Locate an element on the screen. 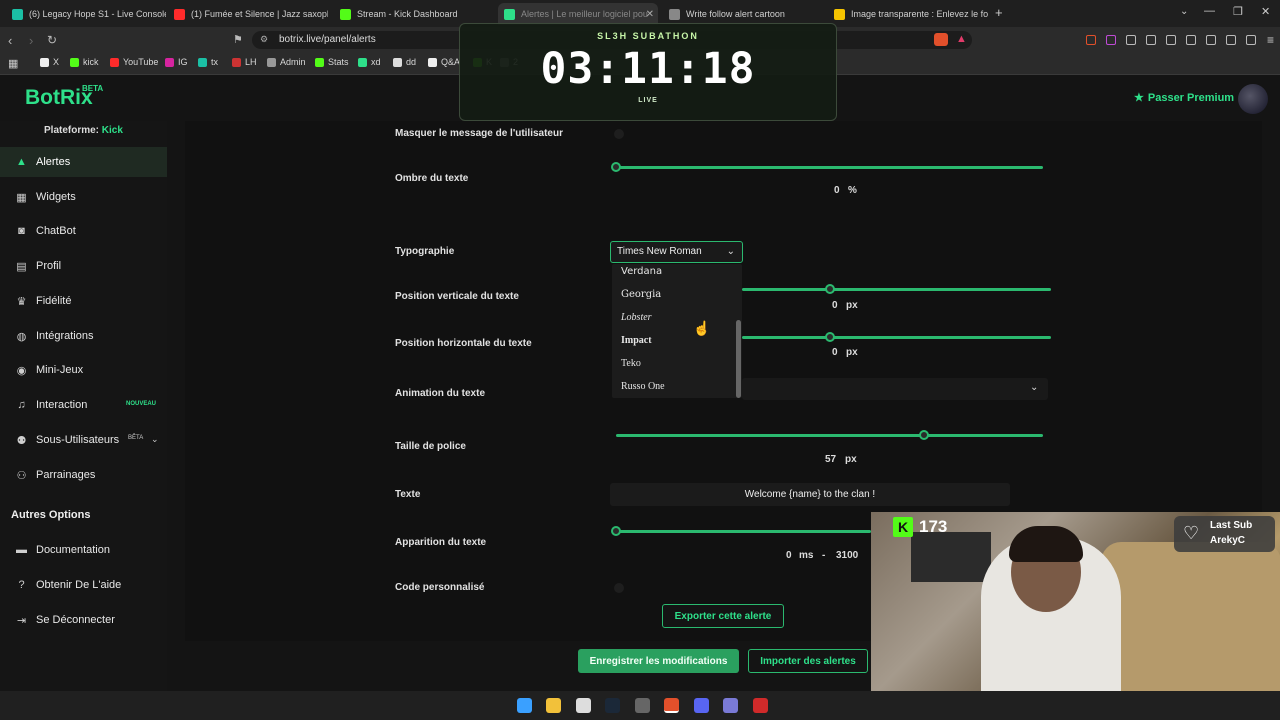 This screenshot has width=1280, height=720. new-tab-button: + is located at coordinates (999, 12).